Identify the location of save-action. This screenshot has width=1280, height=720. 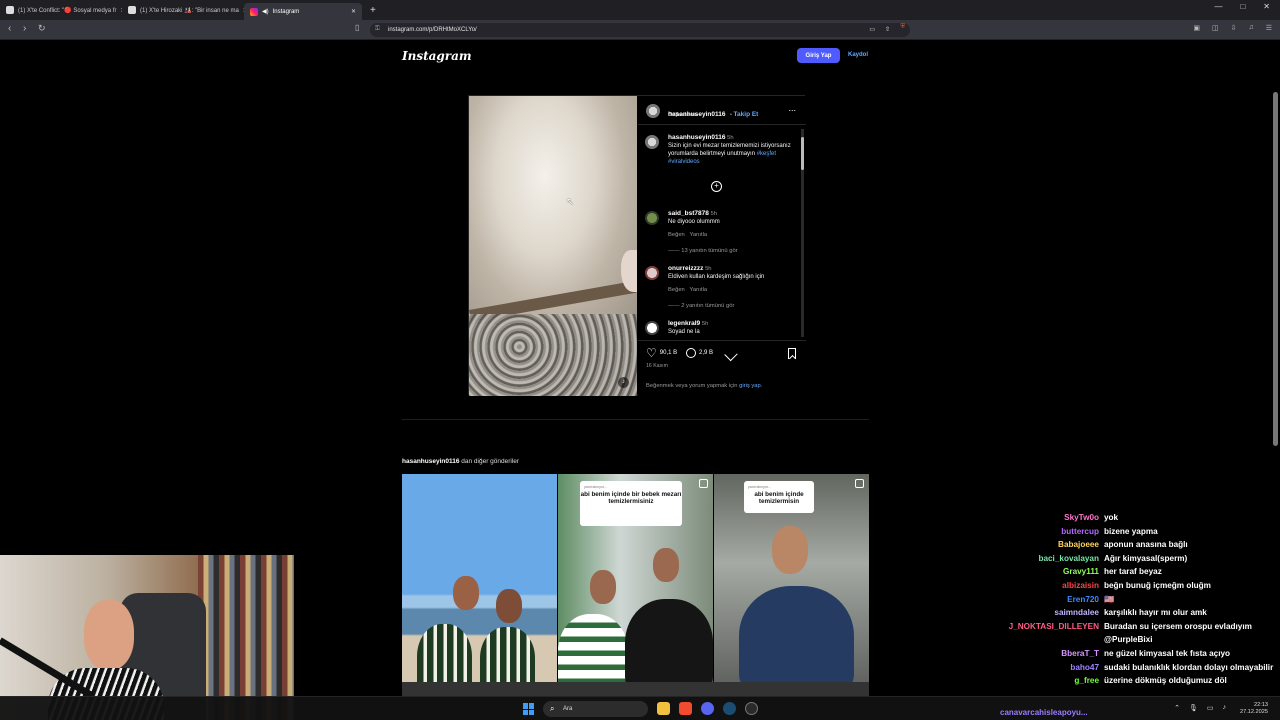
(792, 353).